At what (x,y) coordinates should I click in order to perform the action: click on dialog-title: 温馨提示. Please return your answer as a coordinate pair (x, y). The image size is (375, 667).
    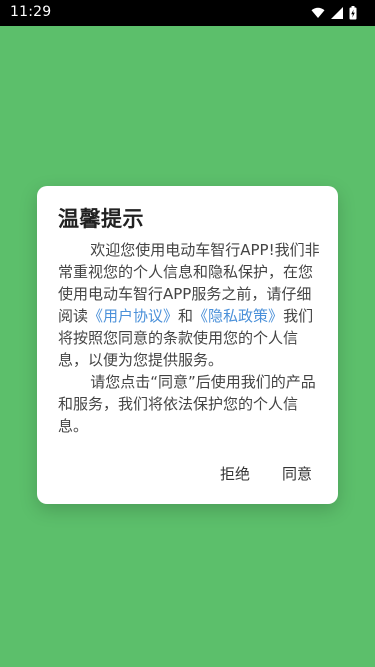
    Looking at the image, I should click on (101, 219).